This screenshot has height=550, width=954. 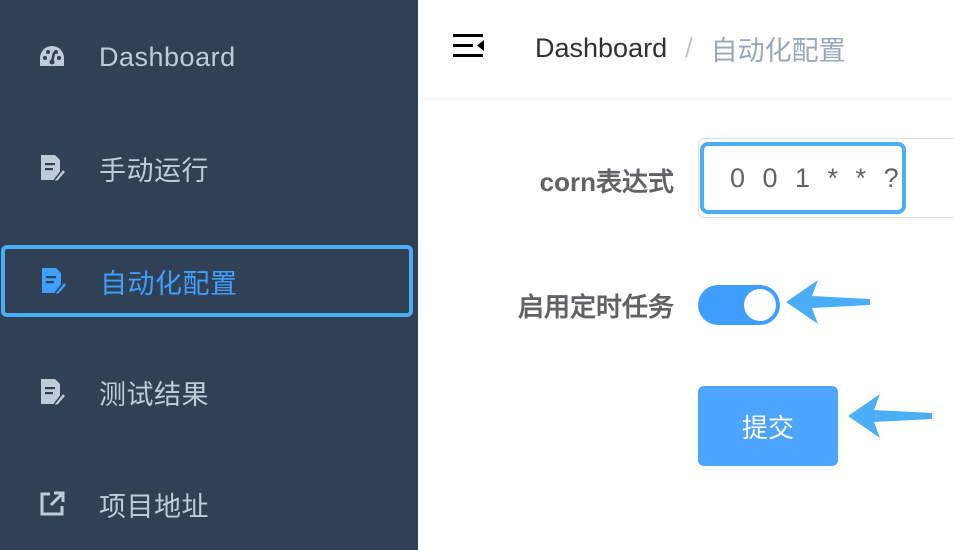 I want to click on sidebar-item-label: 手动运行, so click(x=154, y=170).